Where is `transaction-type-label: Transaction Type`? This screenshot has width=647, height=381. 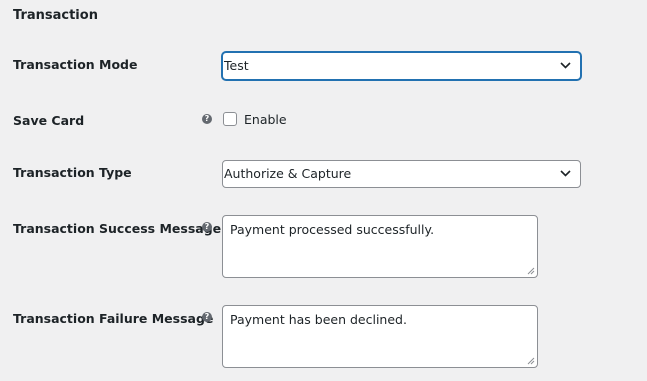
transaction-type-label: Transaction Type is located at coordinates (72, 172).